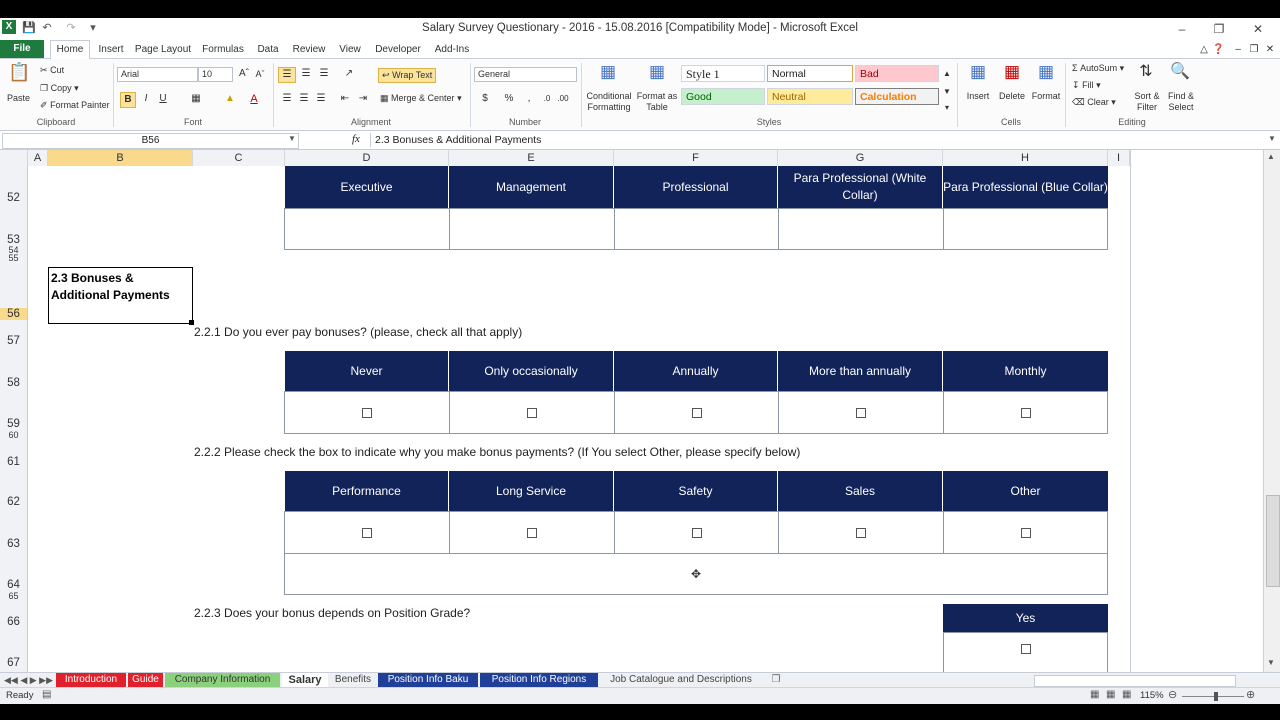 The height and width of the screenshot is (720, 1280). What do you see at coordinates (1273, 541) in the screenshot?
I see `scroll-thumb` at bounding box center [1273, 541].